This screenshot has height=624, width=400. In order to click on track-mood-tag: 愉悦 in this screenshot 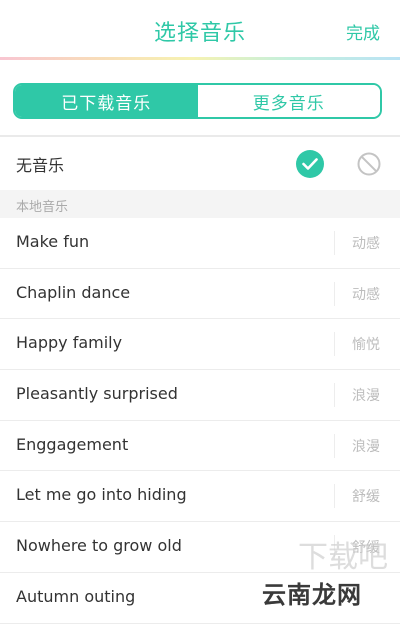, I will do `click(366, 345)`.